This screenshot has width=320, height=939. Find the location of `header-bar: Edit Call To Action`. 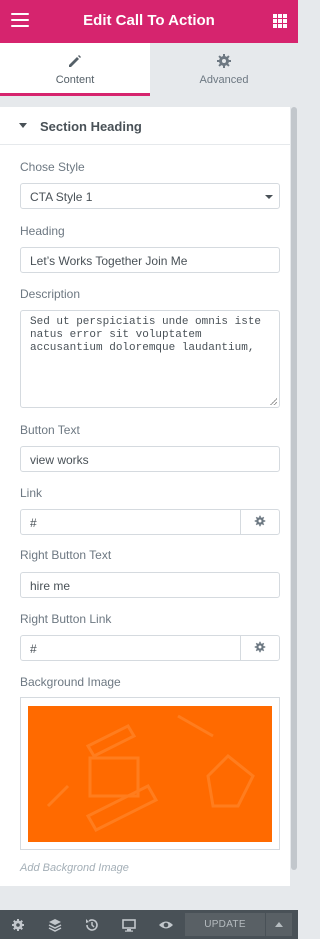

header-bar: Edit Call To Action is located at coordinates (149, 21).